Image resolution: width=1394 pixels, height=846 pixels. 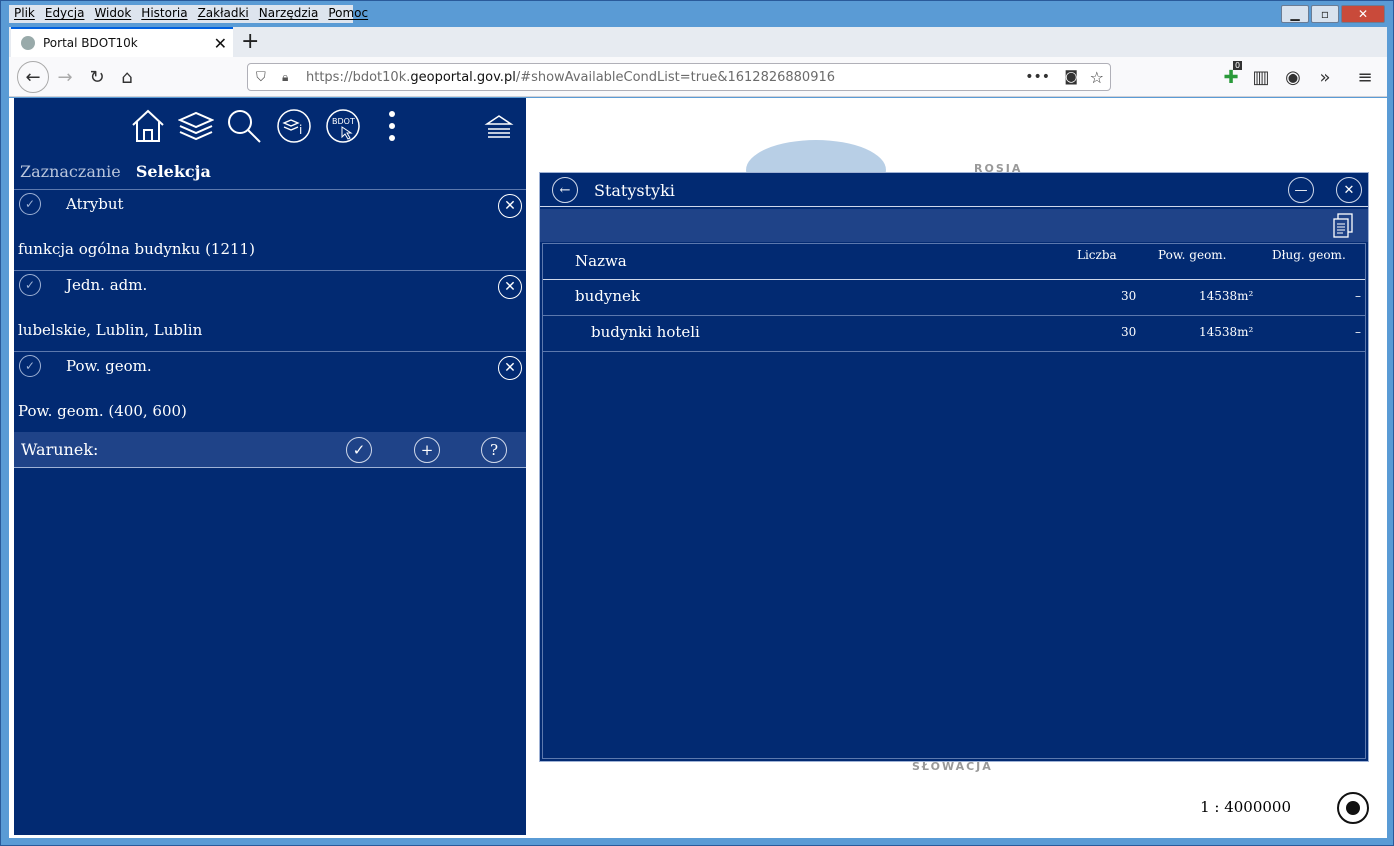 What do you see at coordinates (1231, 75) in the screenshot?
I see `extension-icon: ✚ 0` at bounding box center [1231, 75].